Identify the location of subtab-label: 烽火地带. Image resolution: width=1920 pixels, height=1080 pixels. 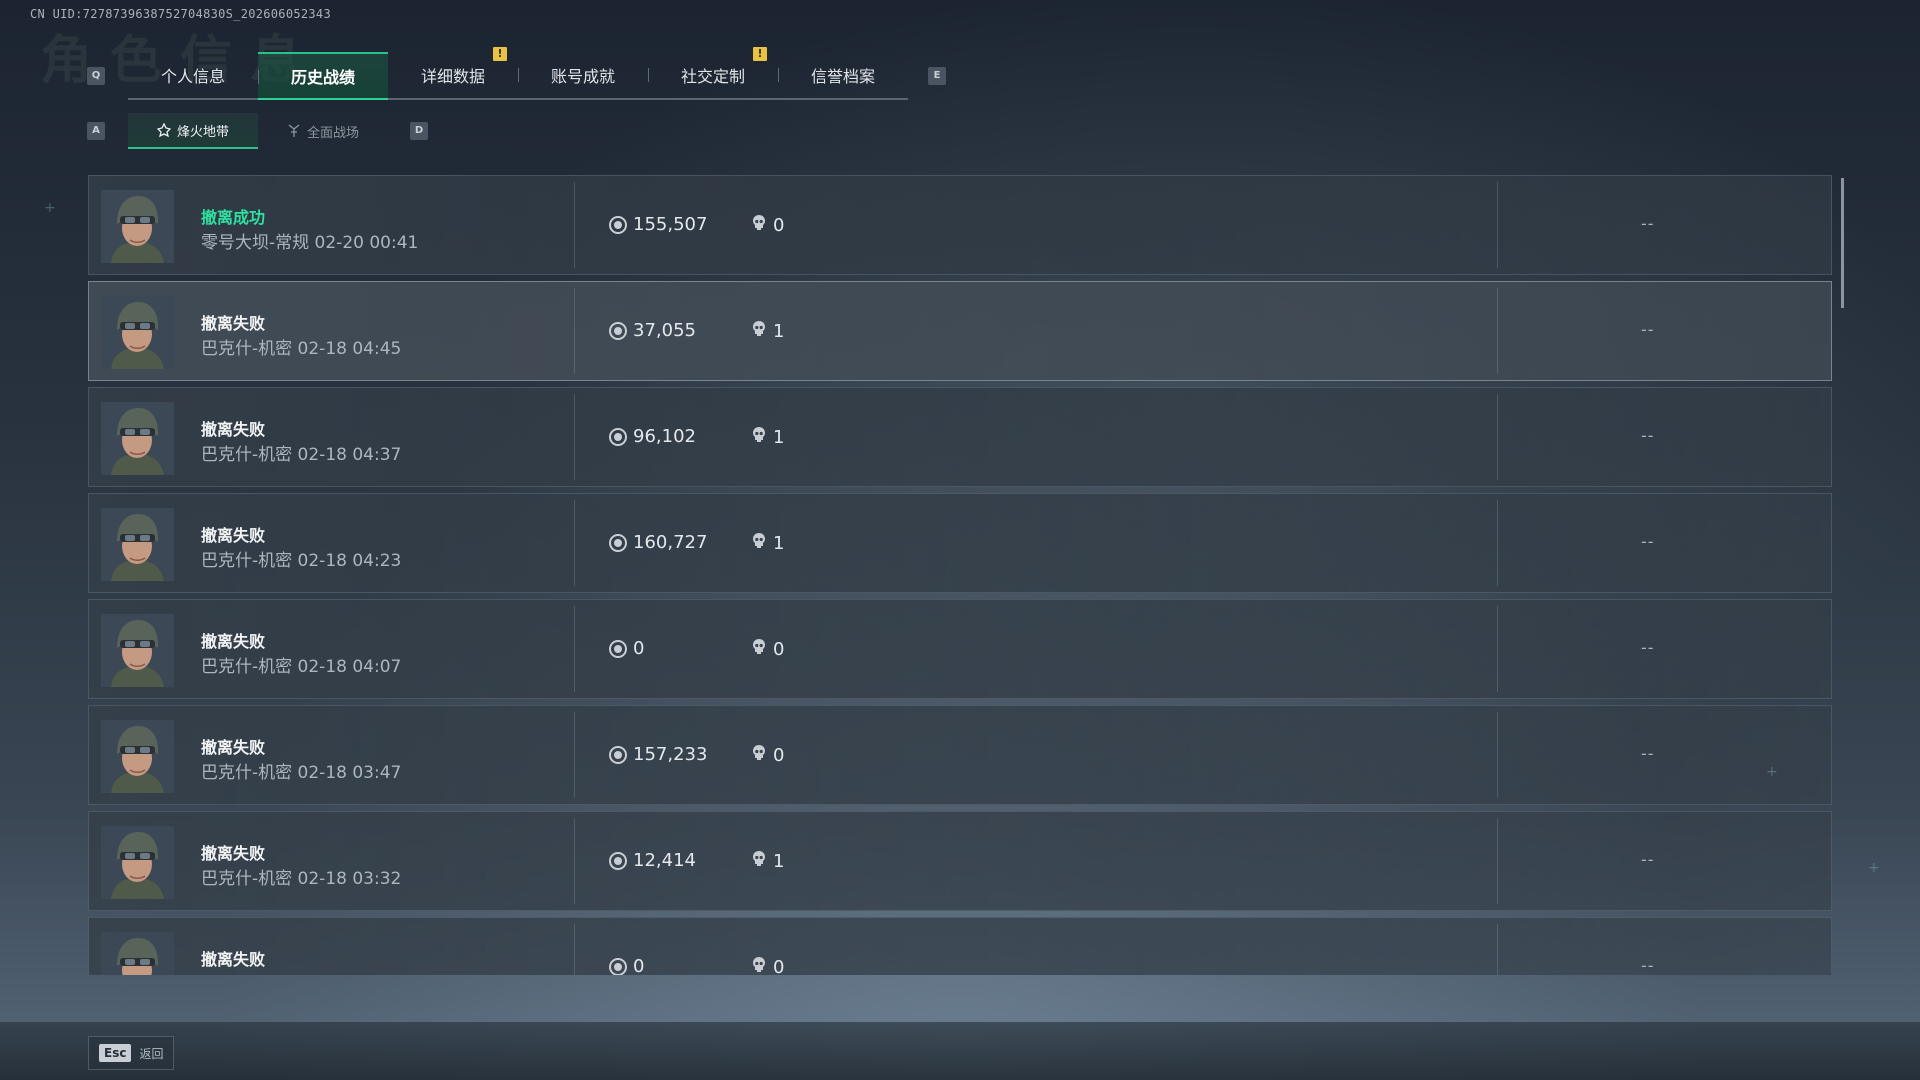
(202, 132).